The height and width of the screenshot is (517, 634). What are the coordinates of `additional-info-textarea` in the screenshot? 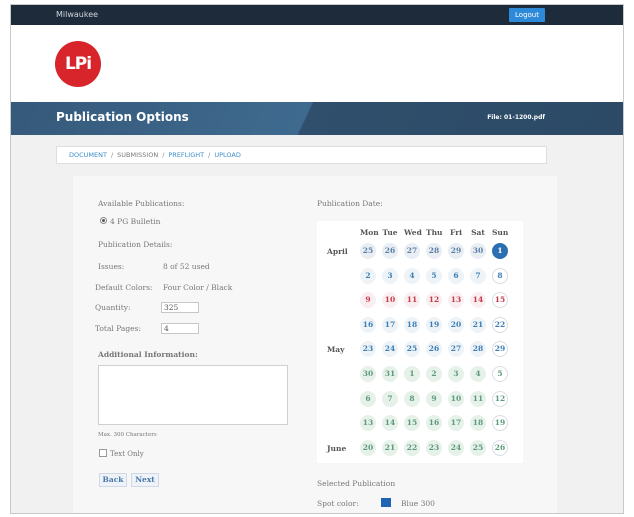 It's located at (193, 395).